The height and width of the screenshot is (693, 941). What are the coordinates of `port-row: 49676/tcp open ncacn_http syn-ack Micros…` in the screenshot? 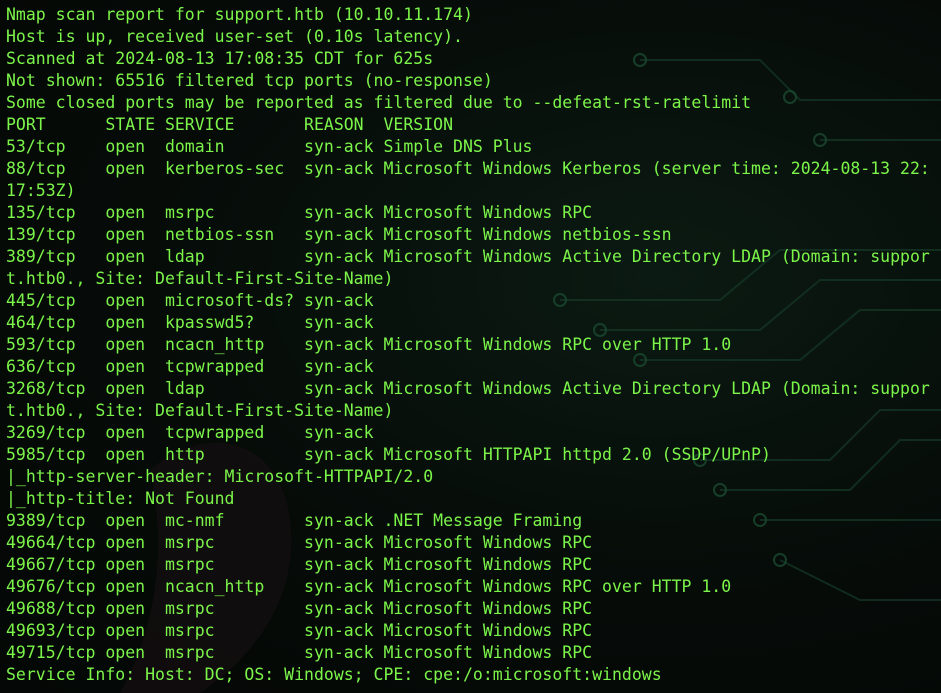 It's located at (369, 586).